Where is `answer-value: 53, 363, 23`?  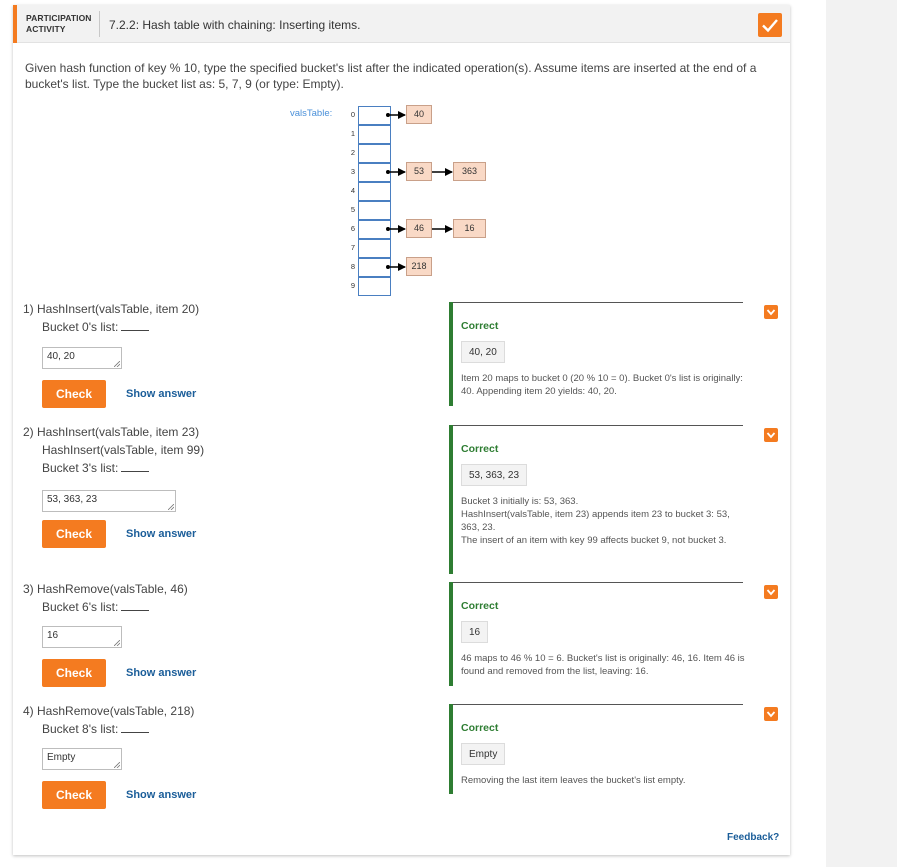
answer-value: 53, 363, 23 is located at coordinates (72, 499).